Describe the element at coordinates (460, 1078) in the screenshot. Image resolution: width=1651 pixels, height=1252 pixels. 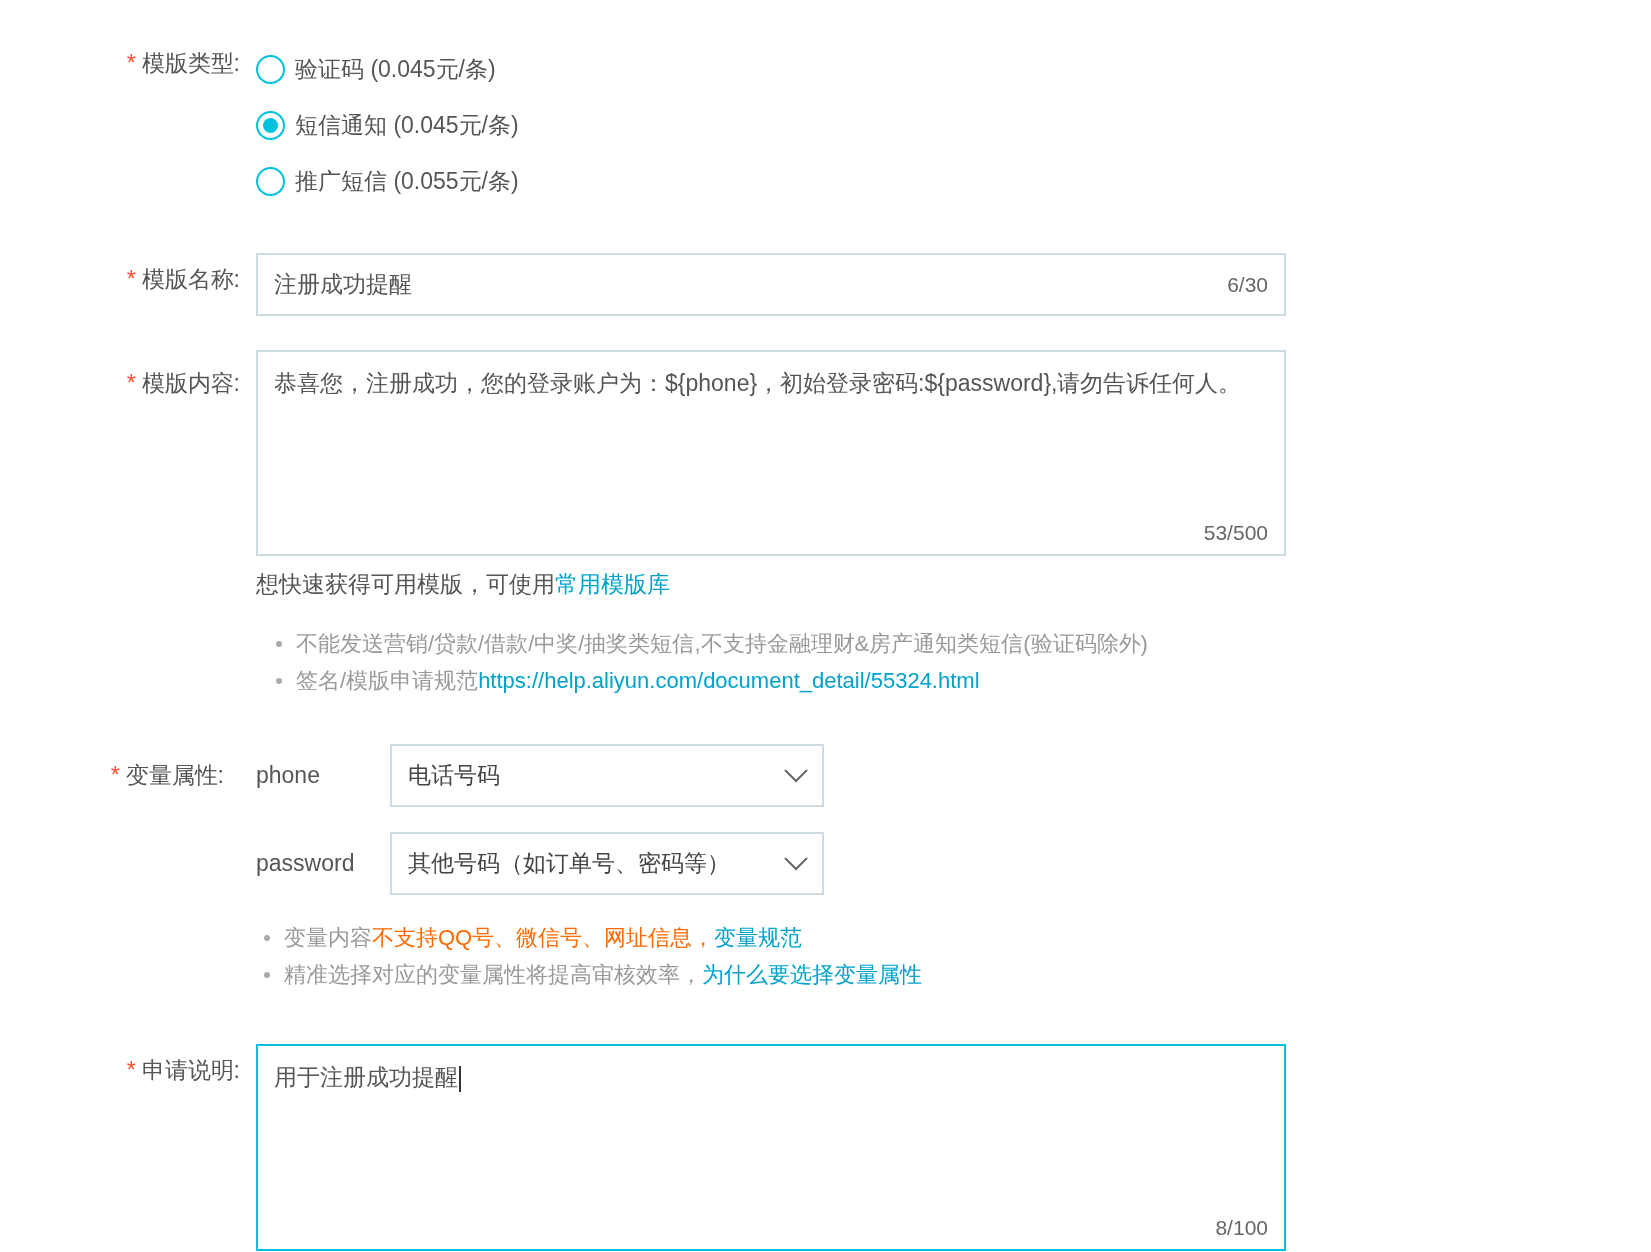
I see `text-cursor` at that location.